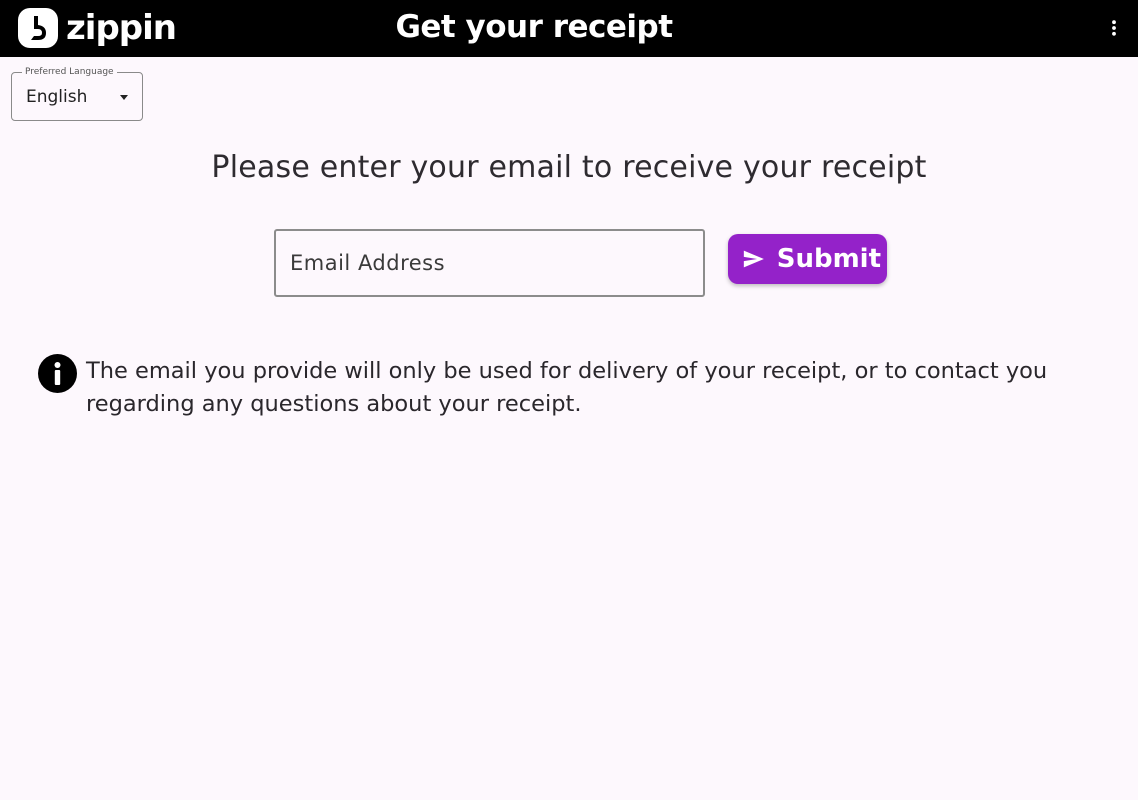 Image resolution: width=1138 pixels, height=800 pixels. What do you see at coordinates (57, 373) in the screenshot?
I see `info-icon` at bounding box center [57, 373].